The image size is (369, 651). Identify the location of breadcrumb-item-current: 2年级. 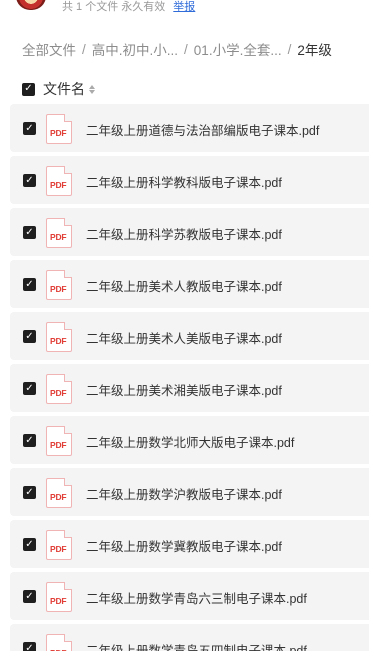
(314, 50).